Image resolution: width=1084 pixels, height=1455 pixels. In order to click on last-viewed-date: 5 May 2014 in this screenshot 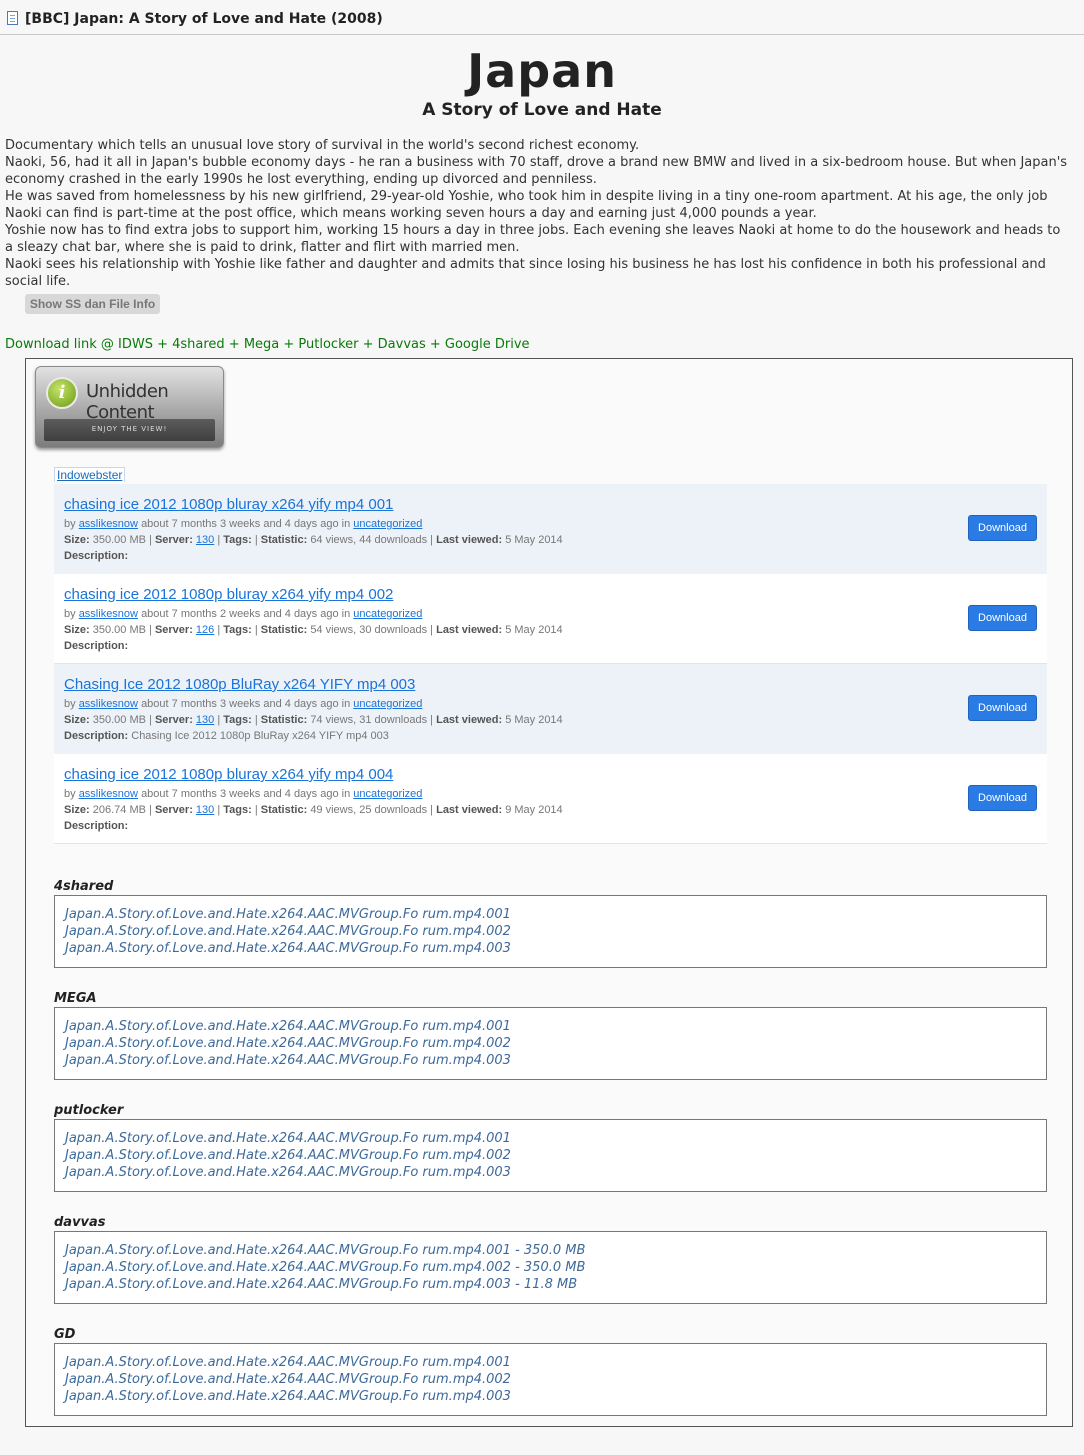, I will do `click(534, 540)`.